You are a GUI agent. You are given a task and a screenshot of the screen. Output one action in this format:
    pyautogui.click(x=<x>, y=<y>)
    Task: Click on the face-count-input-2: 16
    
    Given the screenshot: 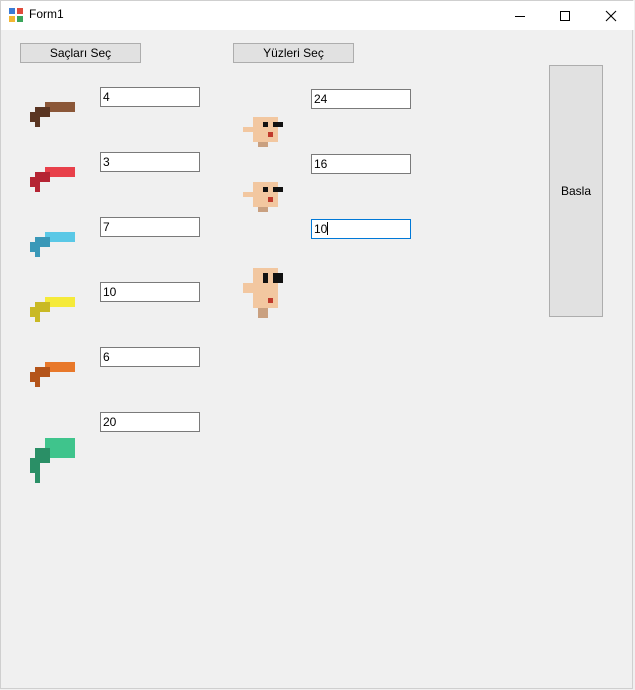 What is the action you would take?
    pyautogui.click(x=361, y=164)
    